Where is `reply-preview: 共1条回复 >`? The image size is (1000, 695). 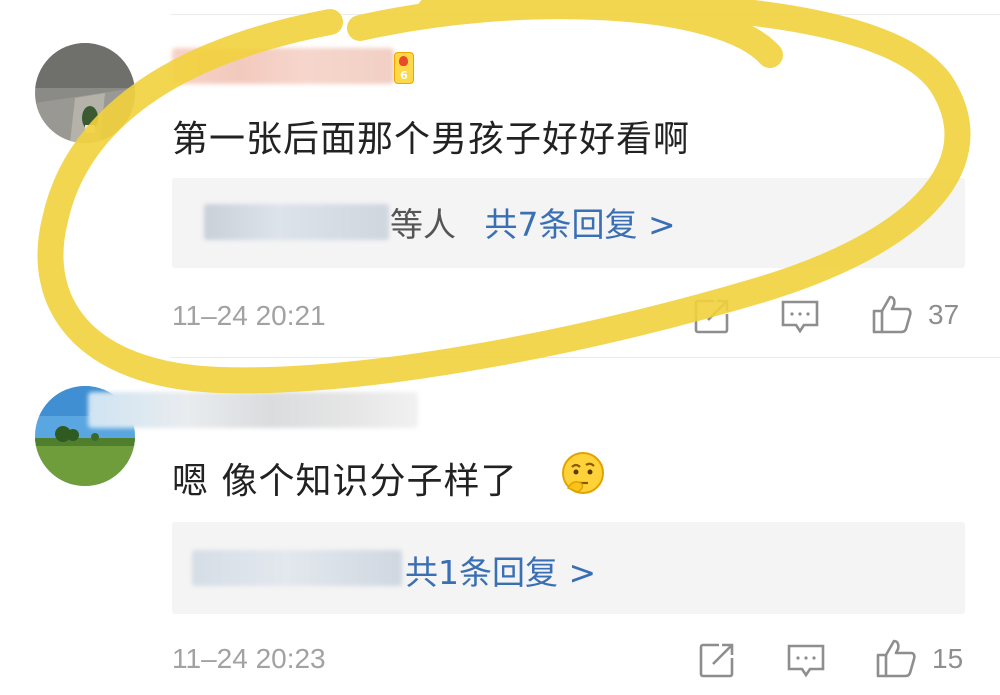
reply-preview: 共1条回复 > is located at coordinates (568, 568).